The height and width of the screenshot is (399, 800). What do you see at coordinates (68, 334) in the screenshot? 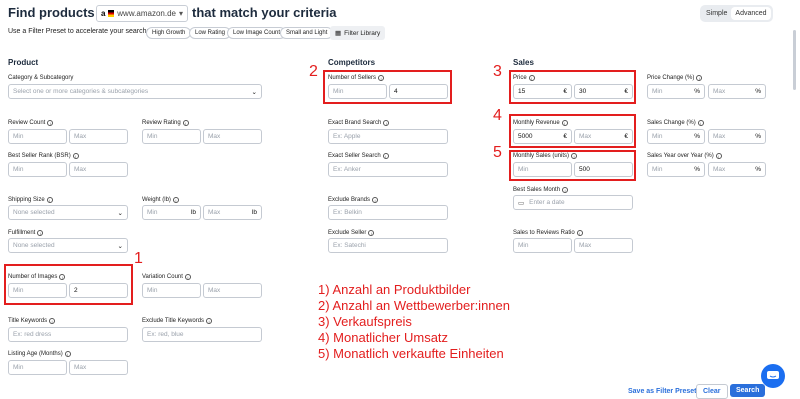
I see `title-keywords-input: Ex: red dress` at bounding box center [68, 334].